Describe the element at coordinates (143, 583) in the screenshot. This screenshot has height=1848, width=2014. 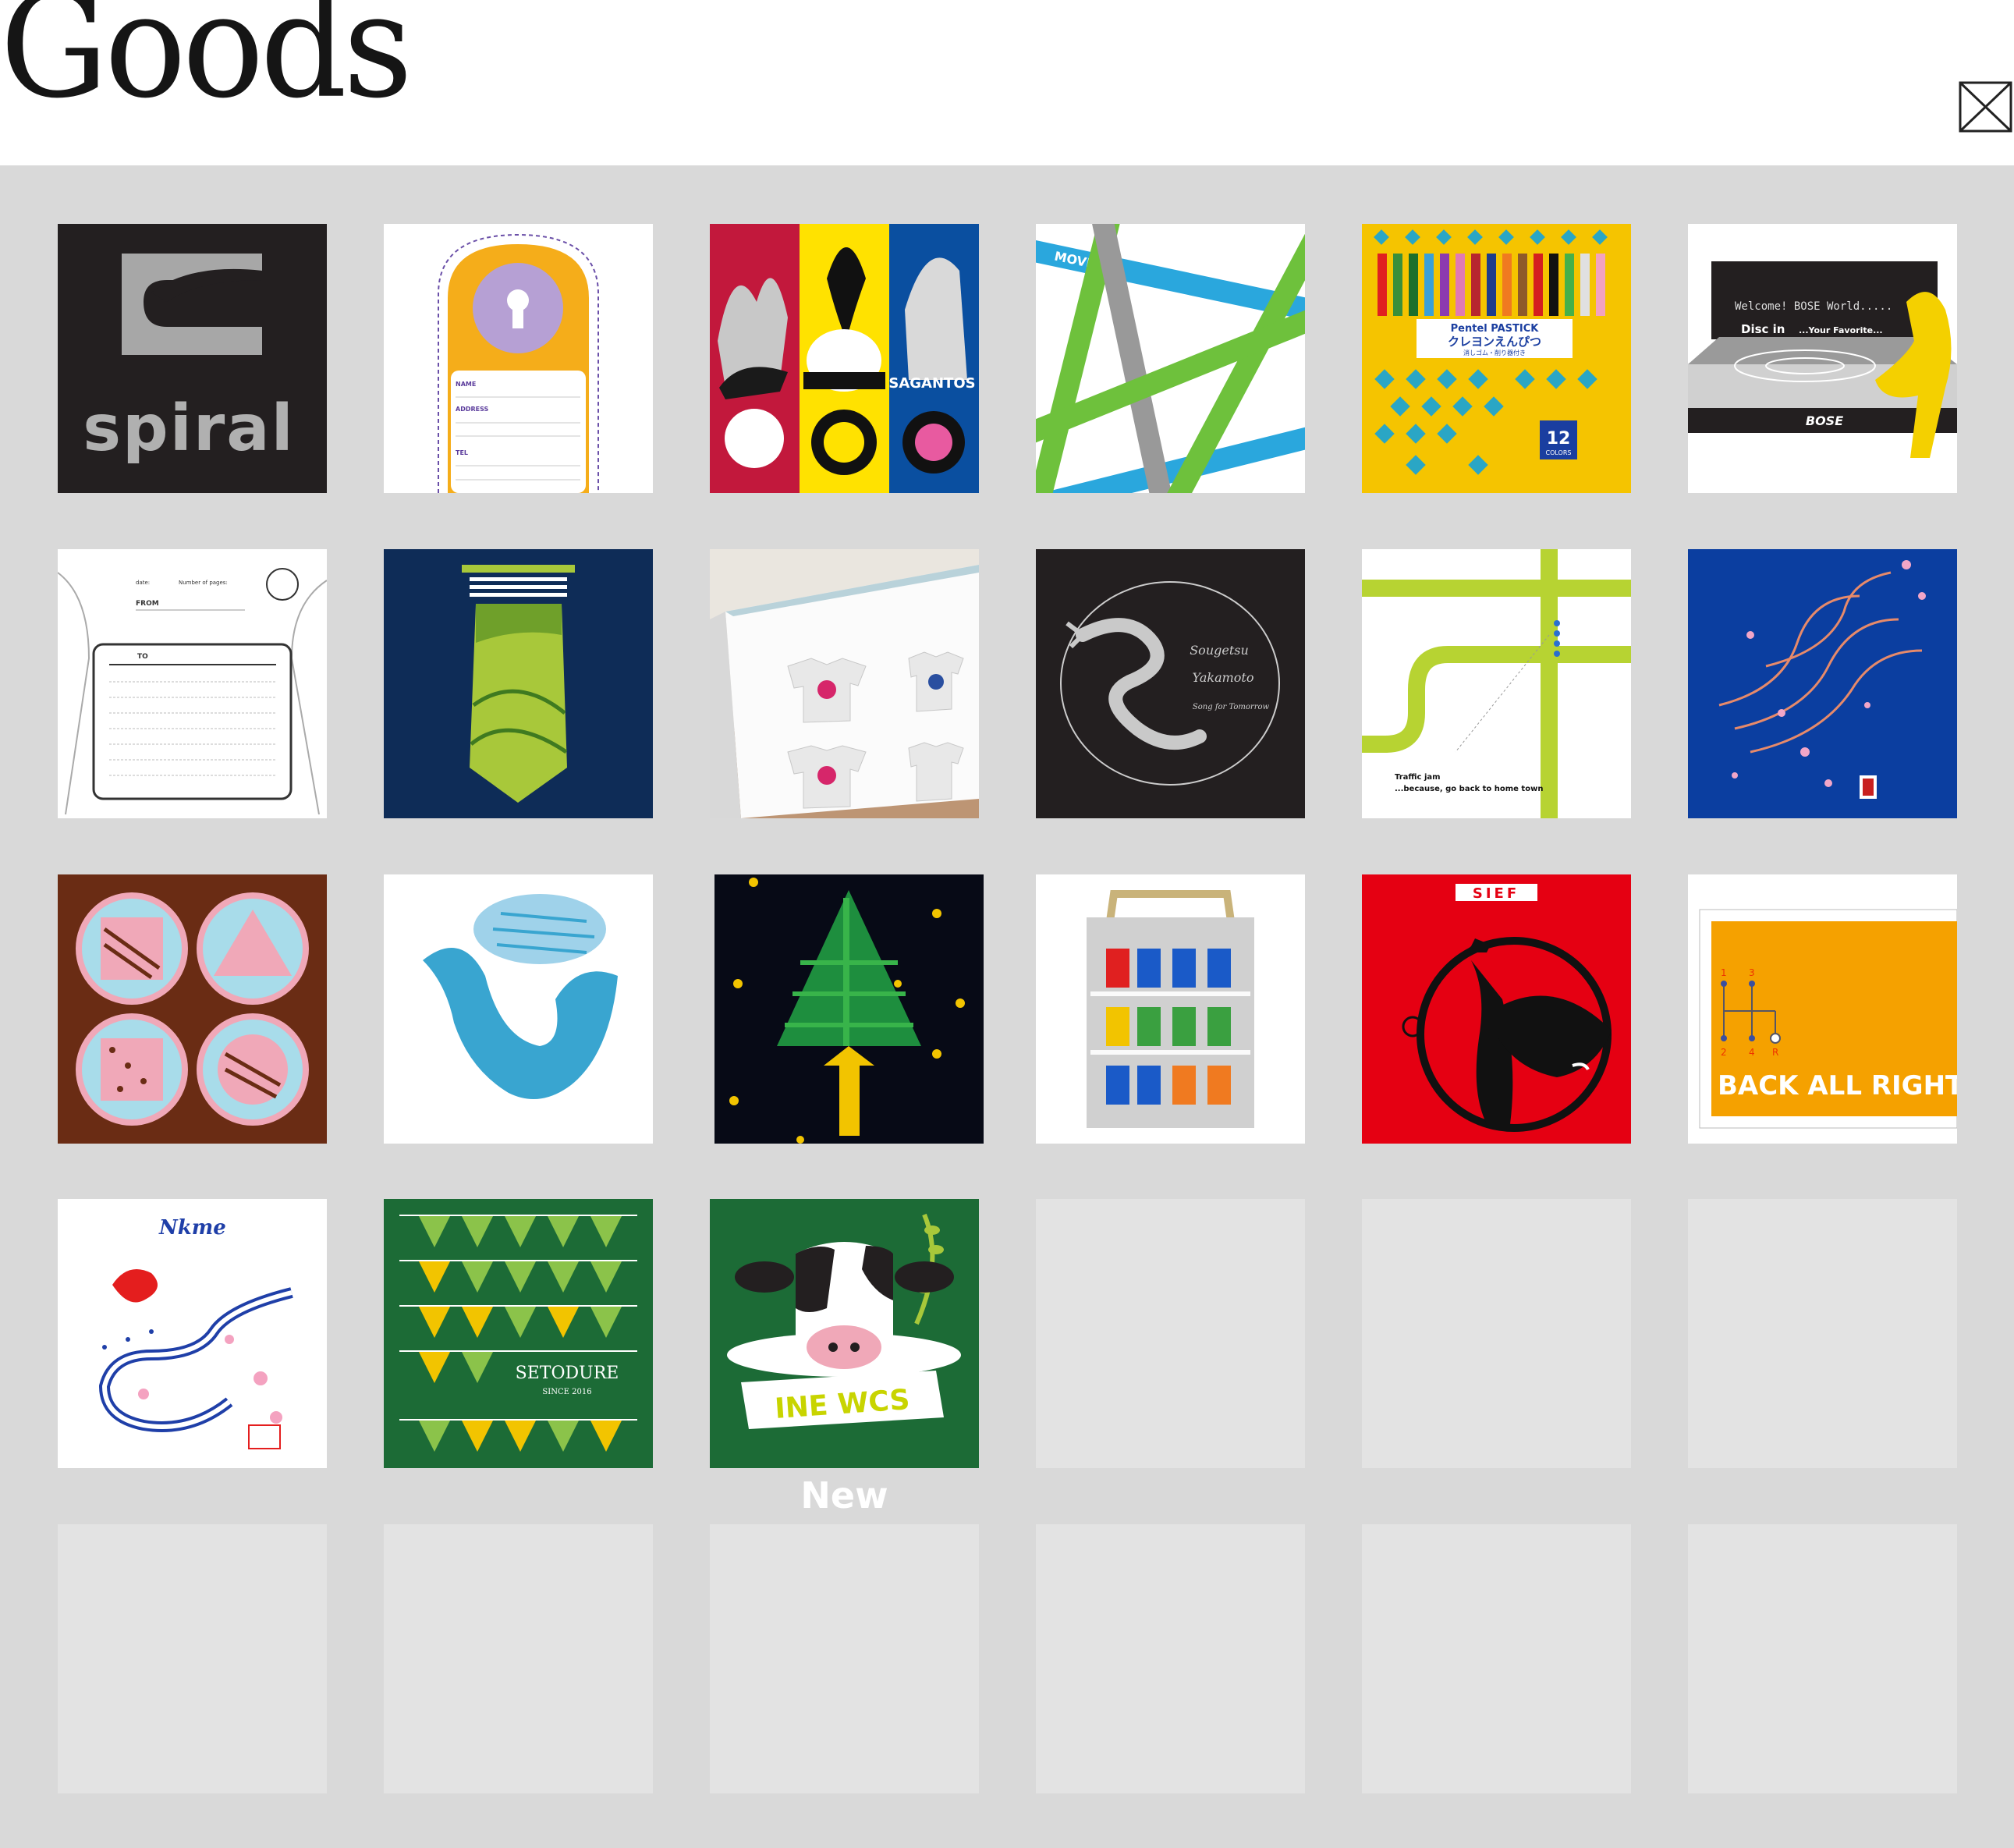
I see `svg-text: date:` at that location.